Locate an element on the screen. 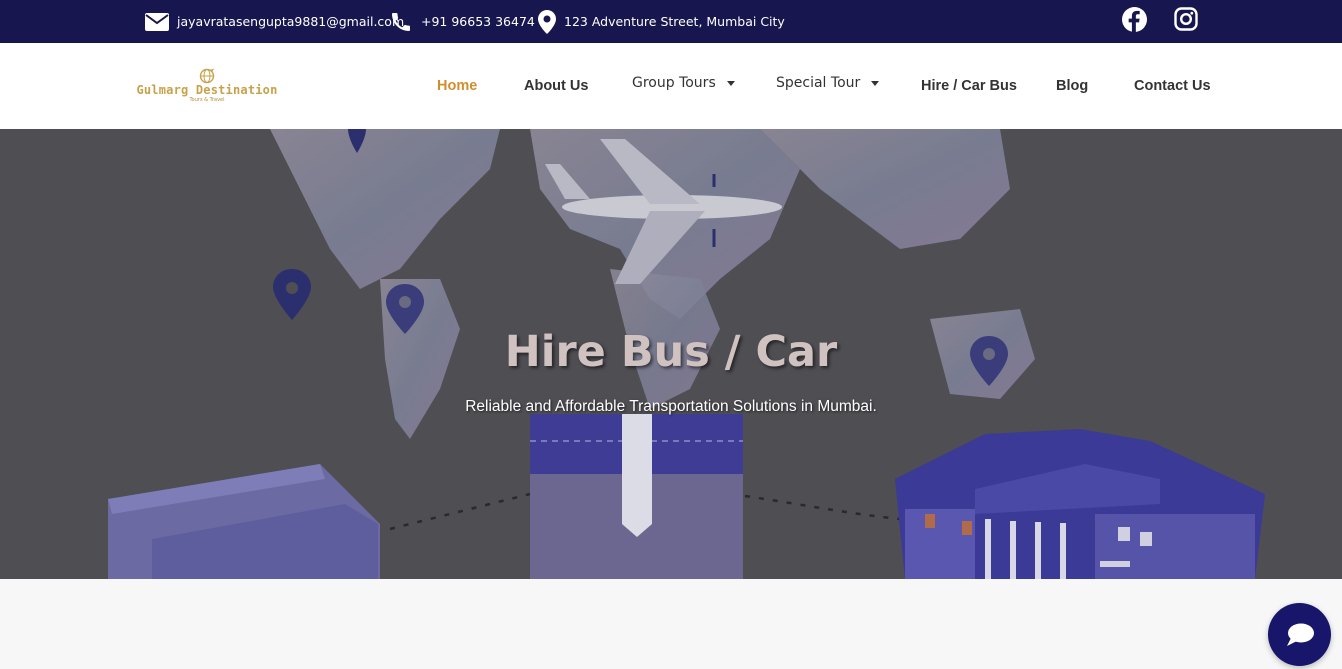 The image size is (1342, 669). chat-button is located at coordinates (1299, 634).